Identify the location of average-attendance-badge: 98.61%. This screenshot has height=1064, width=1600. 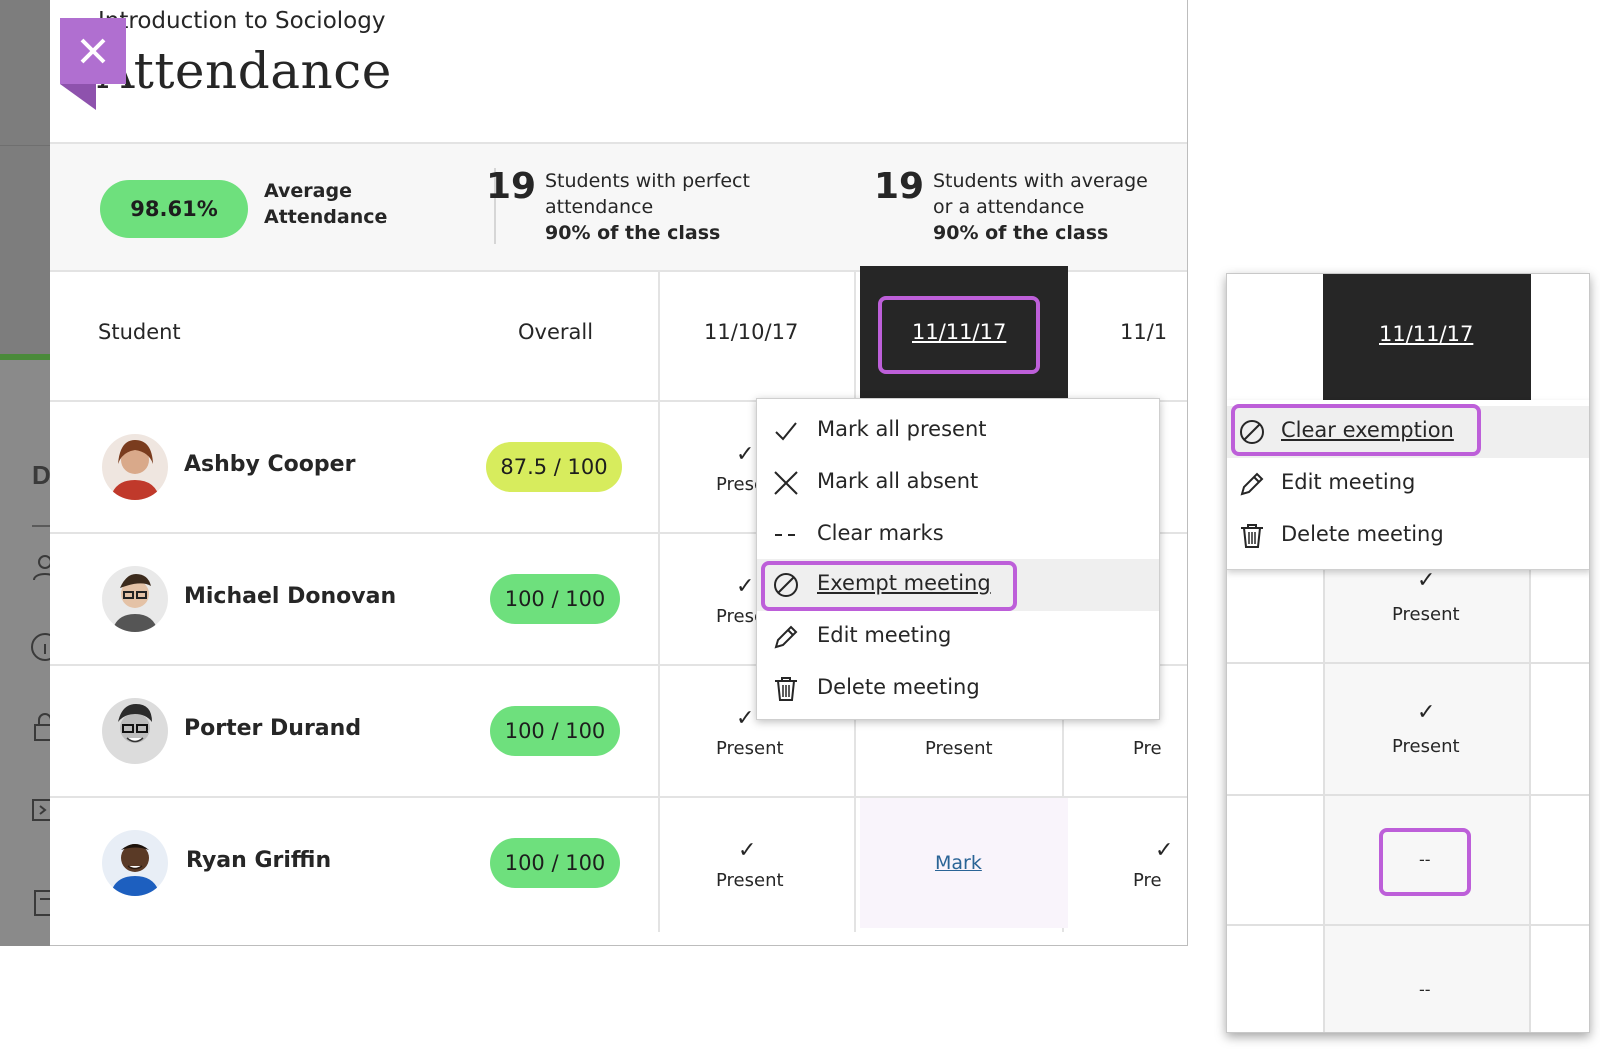
(174, 209).